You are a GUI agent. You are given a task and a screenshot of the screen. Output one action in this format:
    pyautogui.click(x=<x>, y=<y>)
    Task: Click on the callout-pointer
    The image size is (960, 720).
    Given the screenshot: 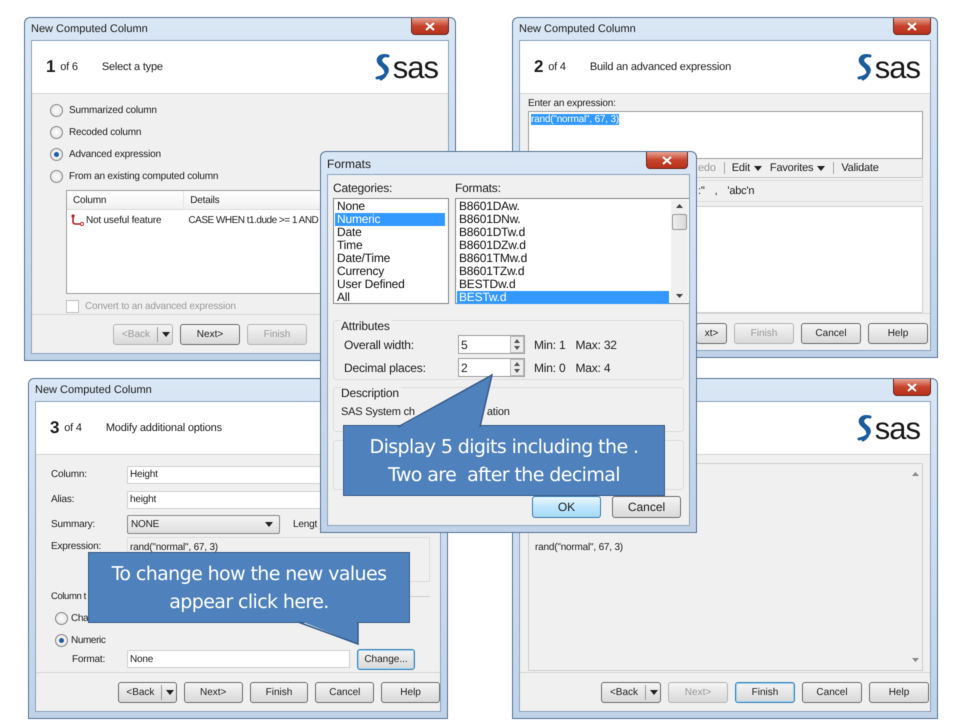 What is the action you would take?
    pyautogui.click(x=328, y=633)
    